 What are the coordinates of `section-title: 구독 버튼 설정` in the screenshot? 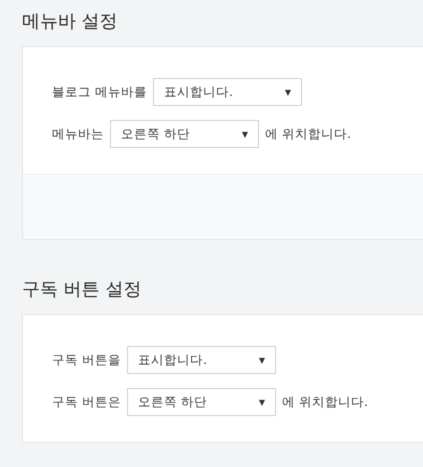 It's located at (82, 290).